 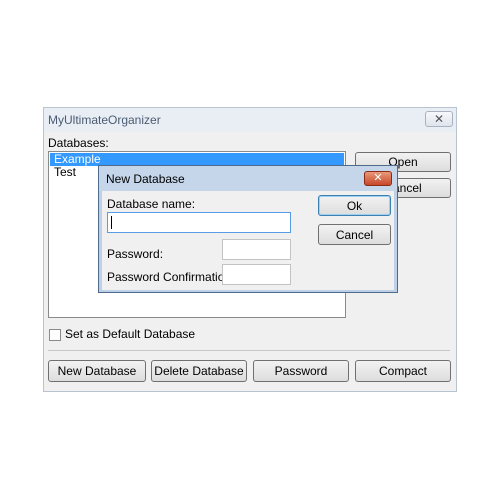 I want to click on password-confirmation-input, so click(x=256, y=274).